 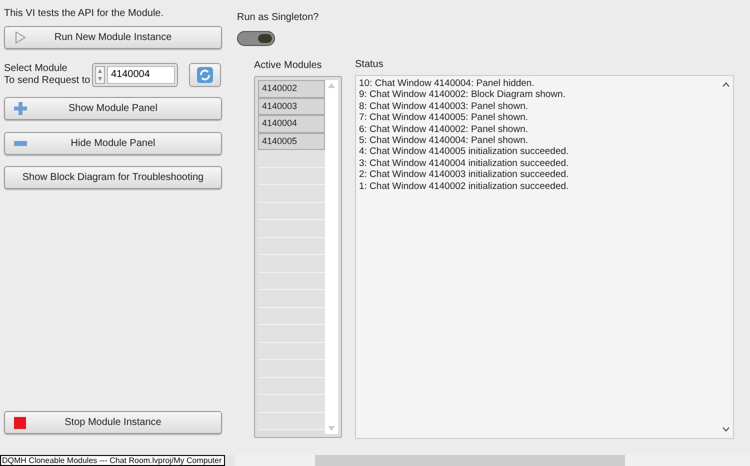 What do you see at coordinates (291, 89) in the screenshot?
I see `module-list-item: 4140002` at bounding box center [291, 89].